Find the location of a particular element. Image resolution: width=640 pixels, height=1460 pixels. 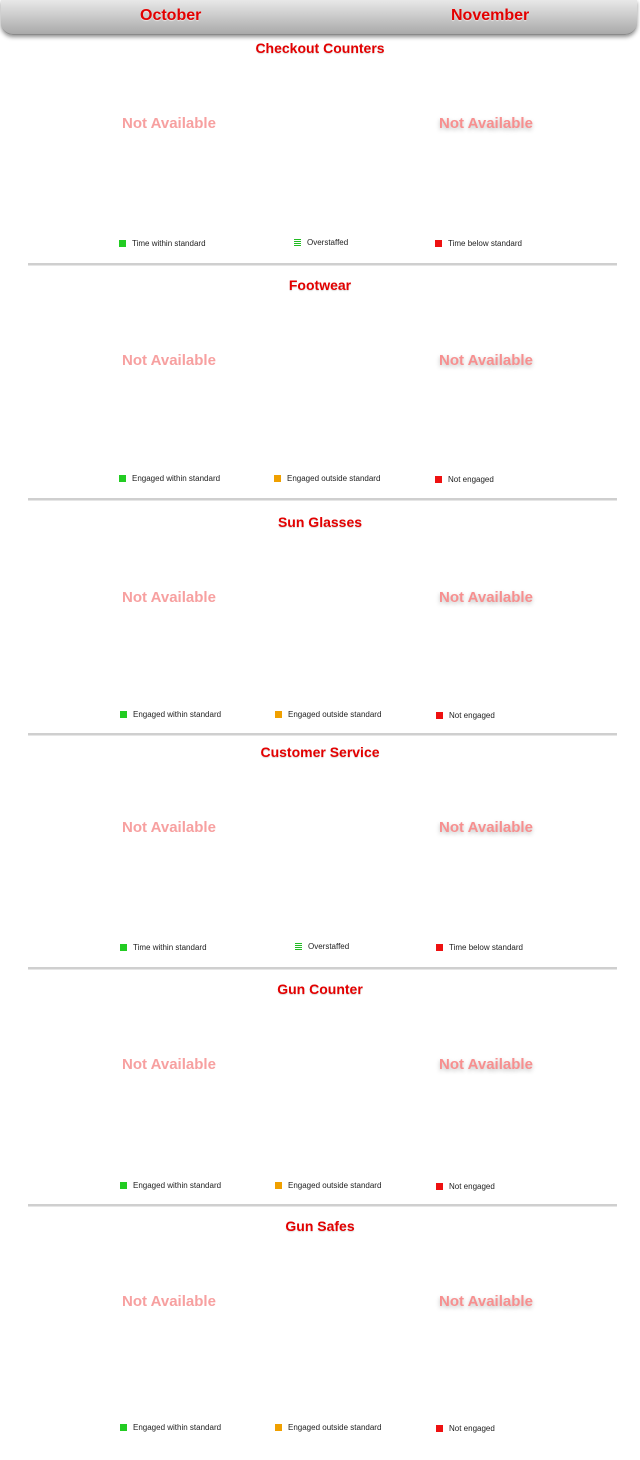

section-title: Checkout Counters is located at coordinates (320, 48).